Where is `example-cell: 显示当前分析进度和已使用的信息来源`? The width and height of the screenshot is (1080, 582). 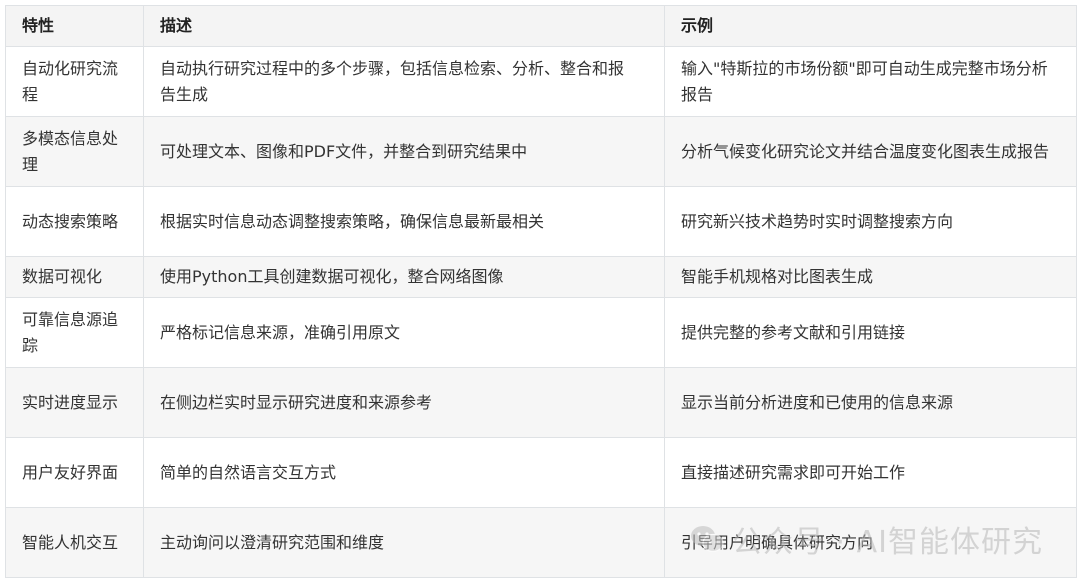
example-cell: 显示当前分析进度和已使用的信息来源 is located at coordinates (870, 402).